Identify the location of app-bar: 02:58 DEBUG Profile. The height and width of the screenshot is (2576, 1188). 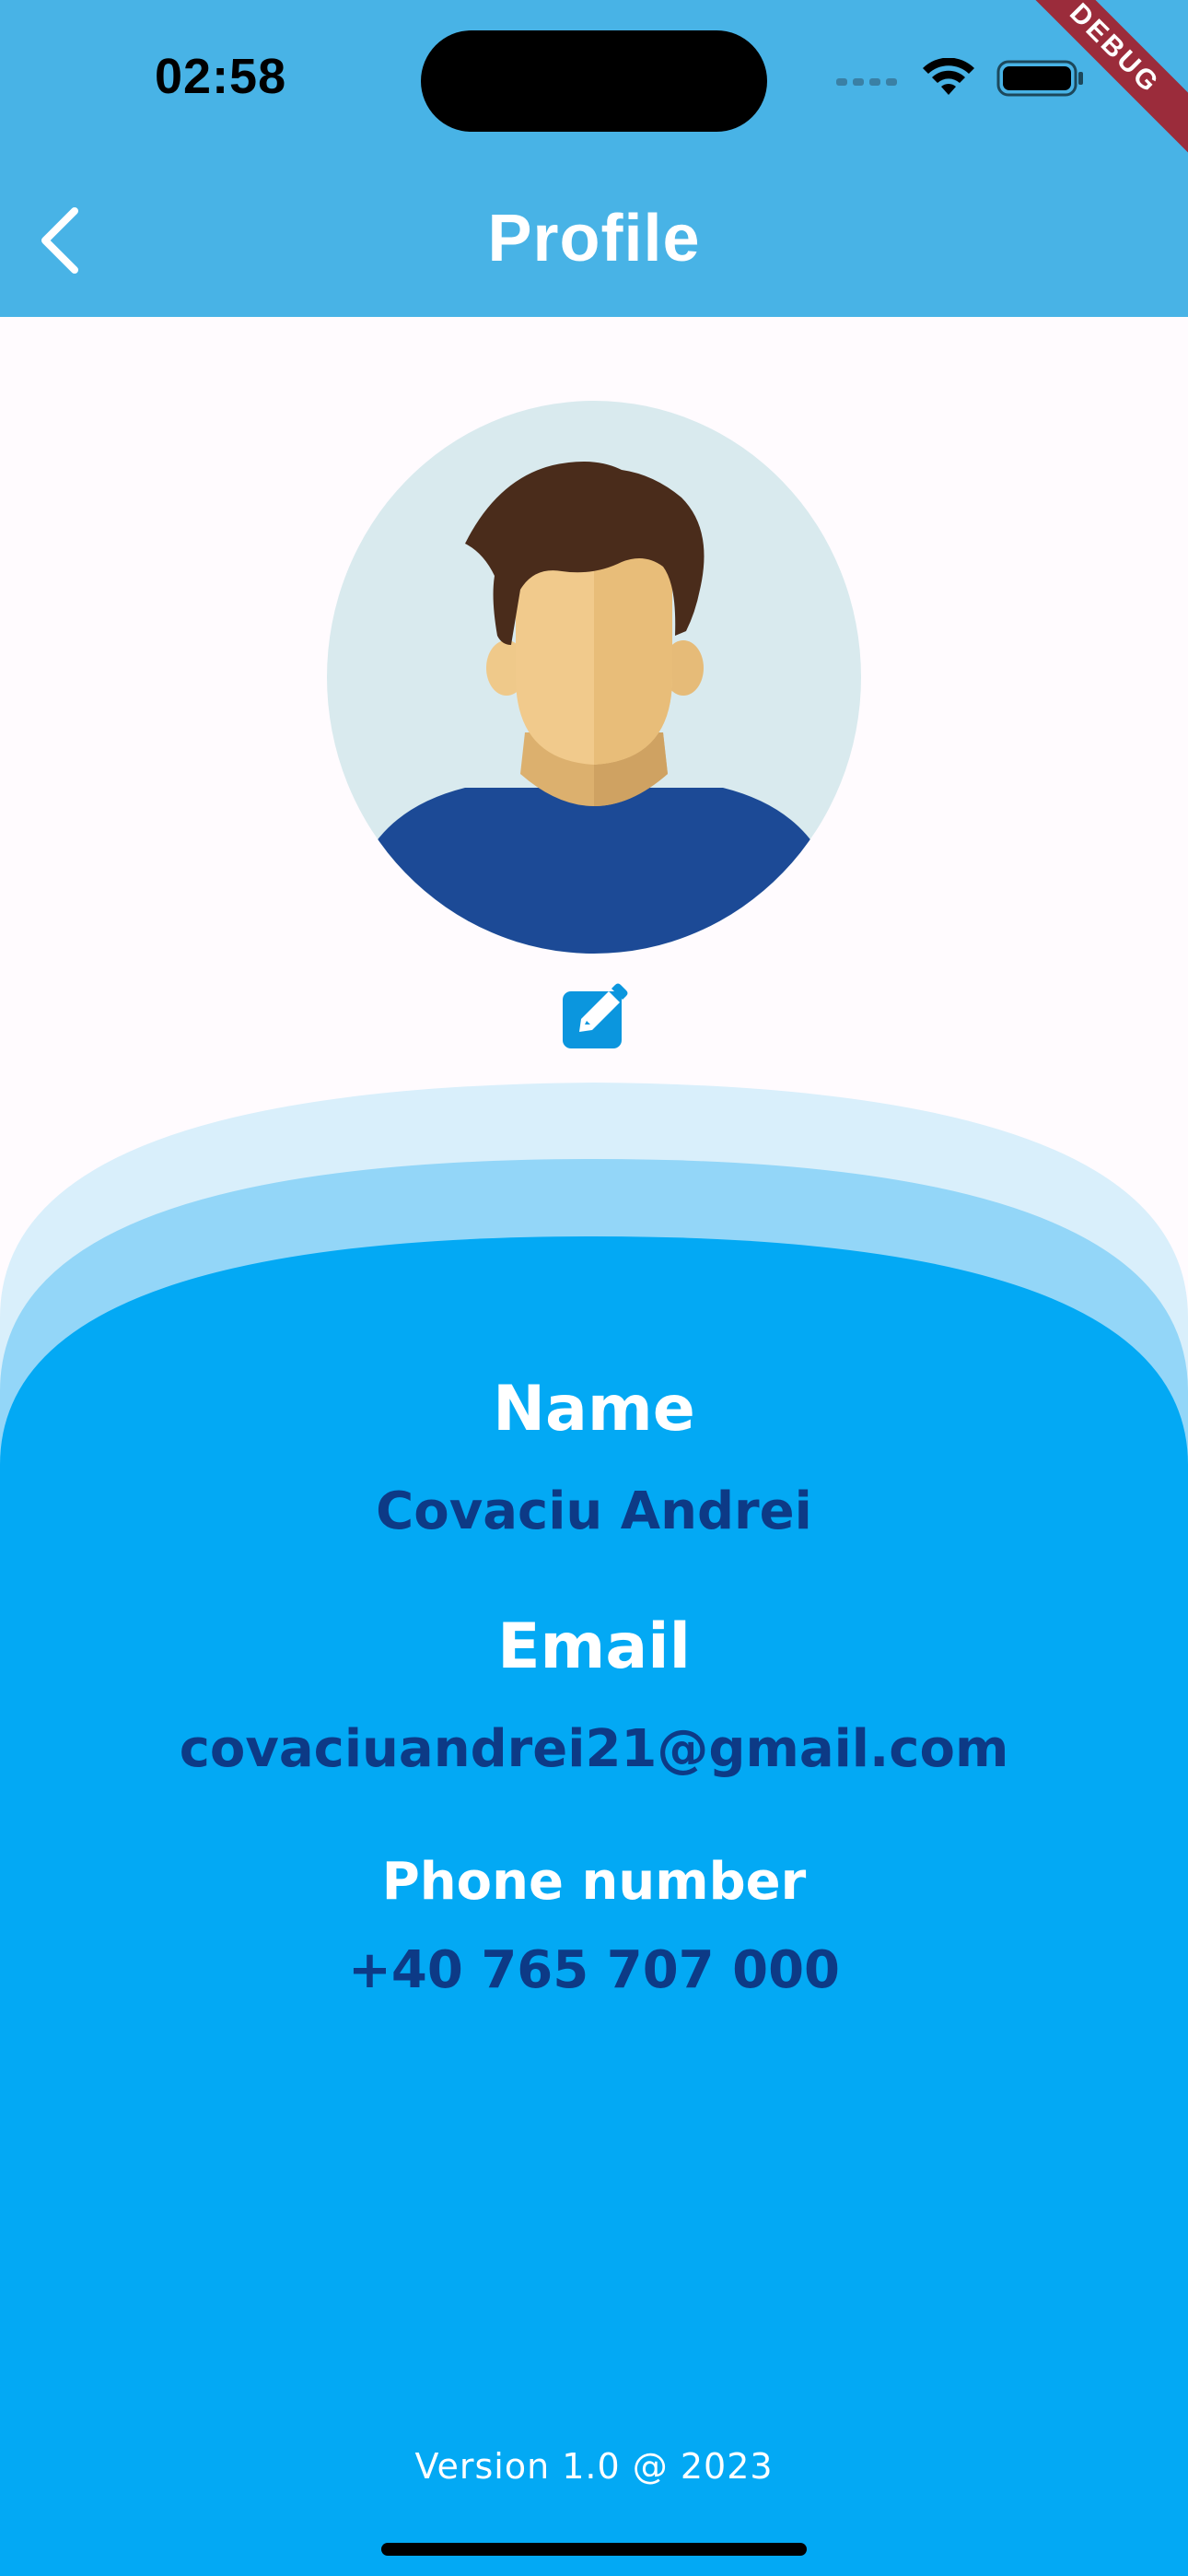
(594, 158).